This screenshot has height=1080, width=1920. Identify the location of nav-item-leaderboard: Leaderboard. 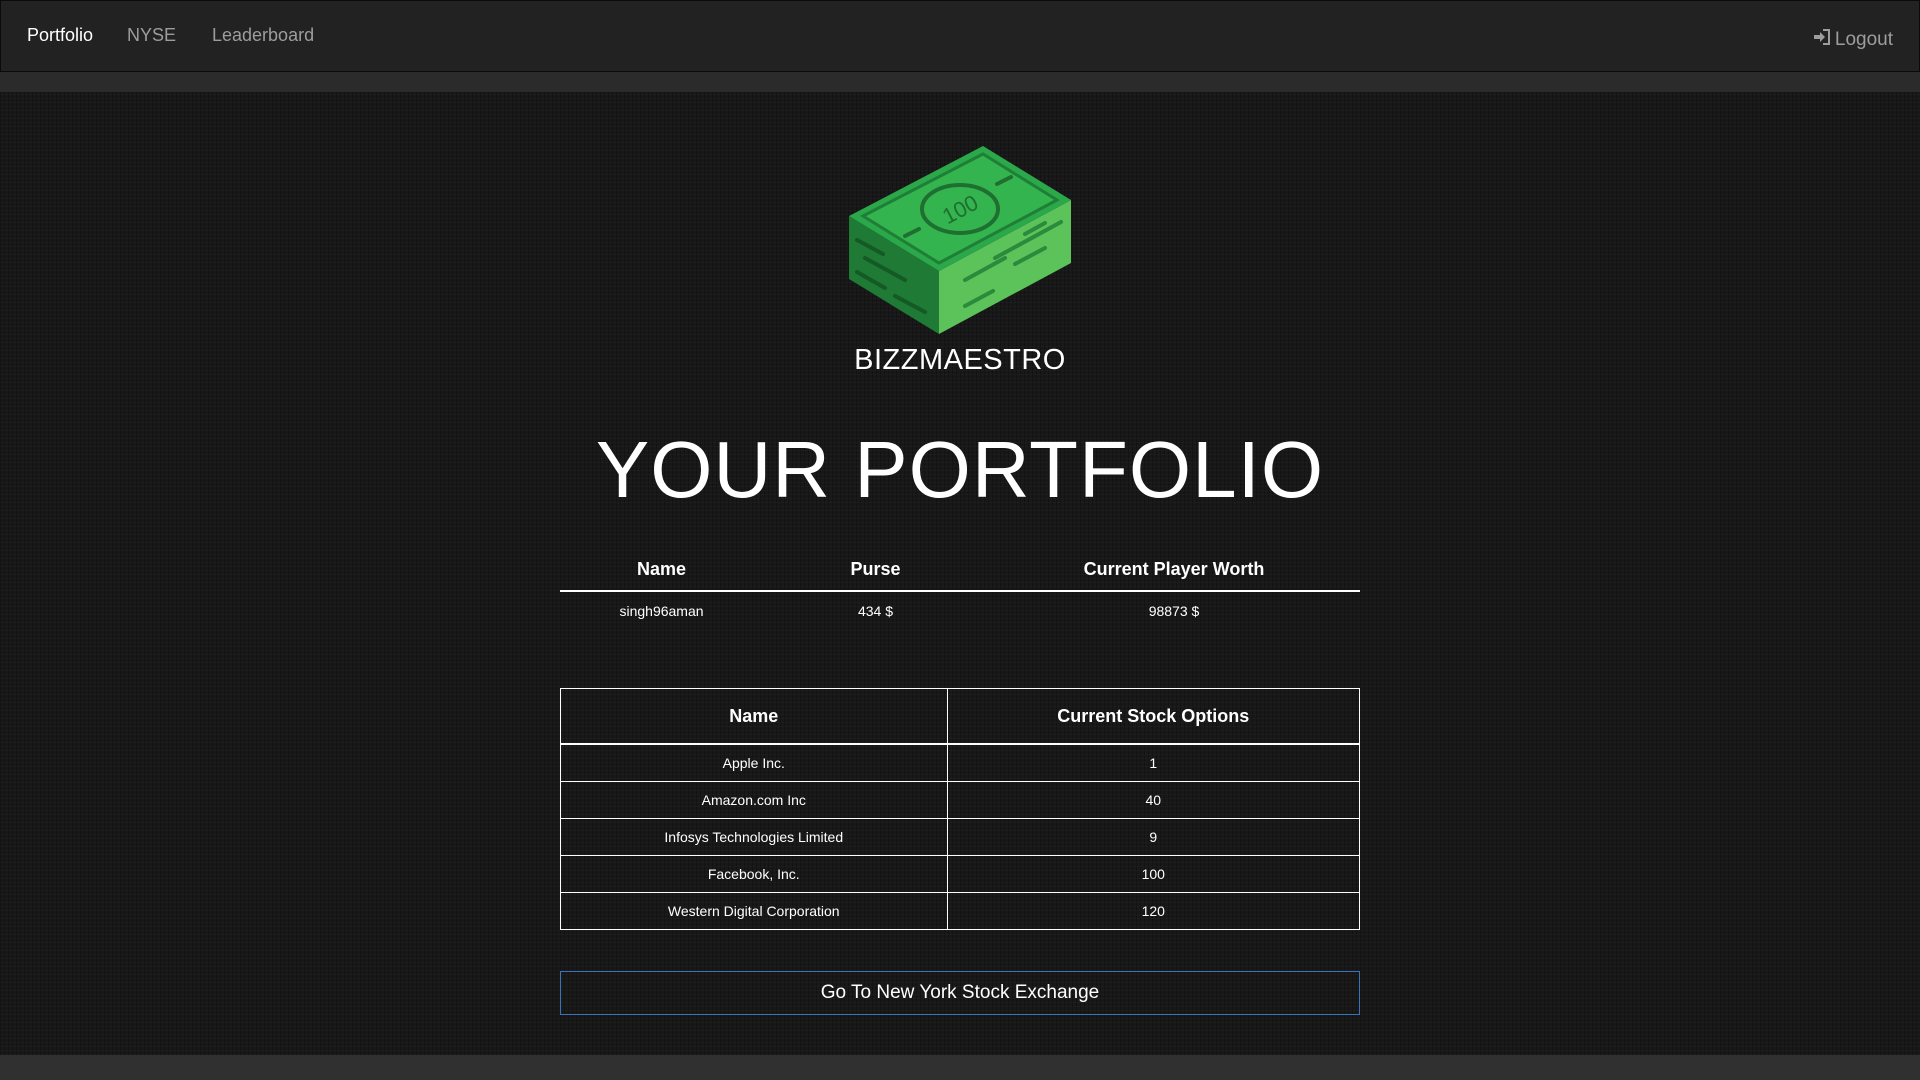
(263, 35).